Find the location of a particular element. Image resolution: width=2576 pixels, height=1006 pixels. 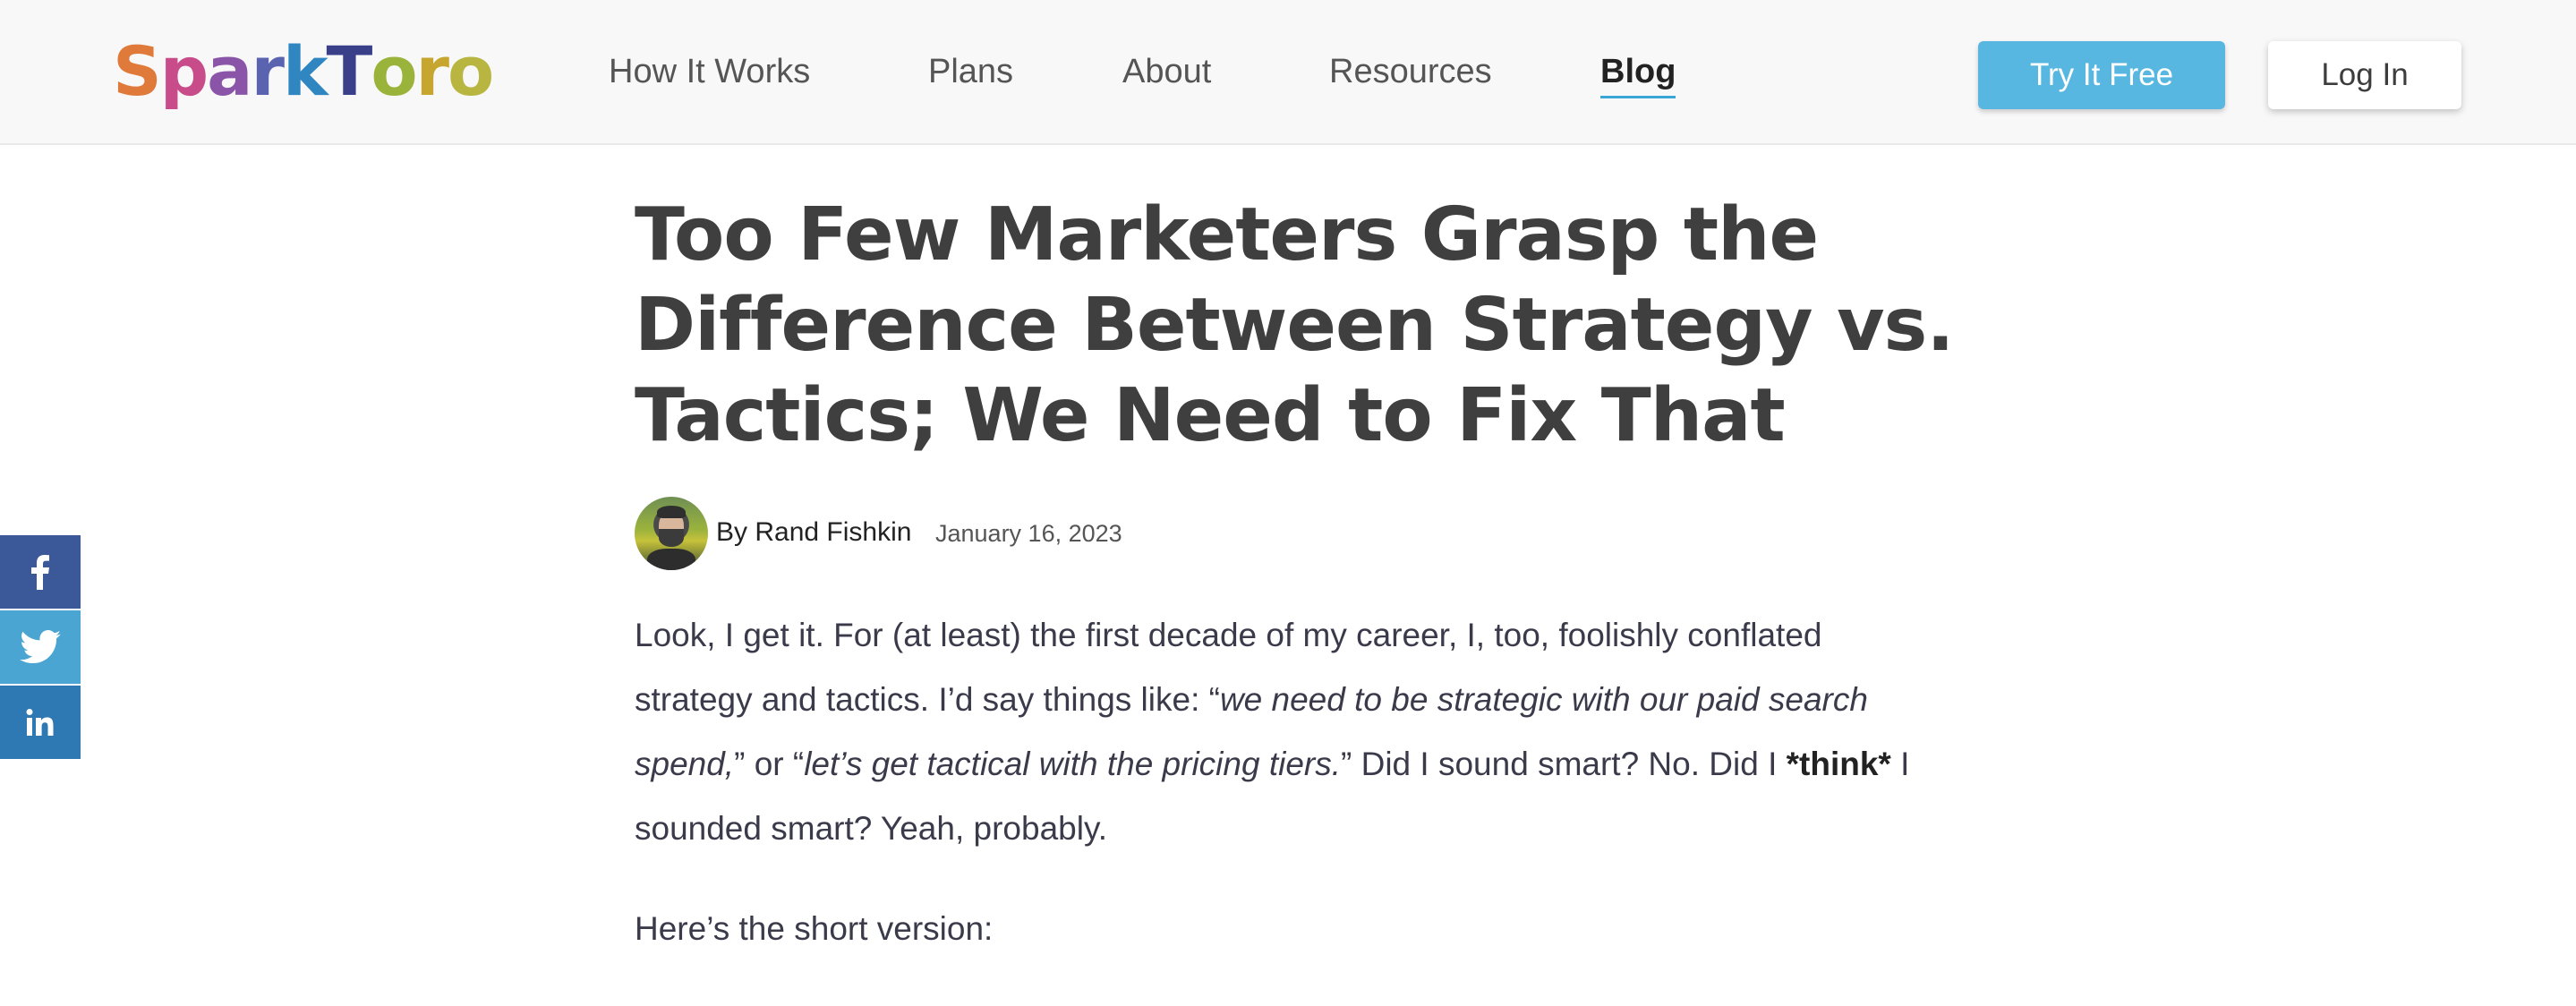

nav-about: About is located at coordinates (1166, 72).